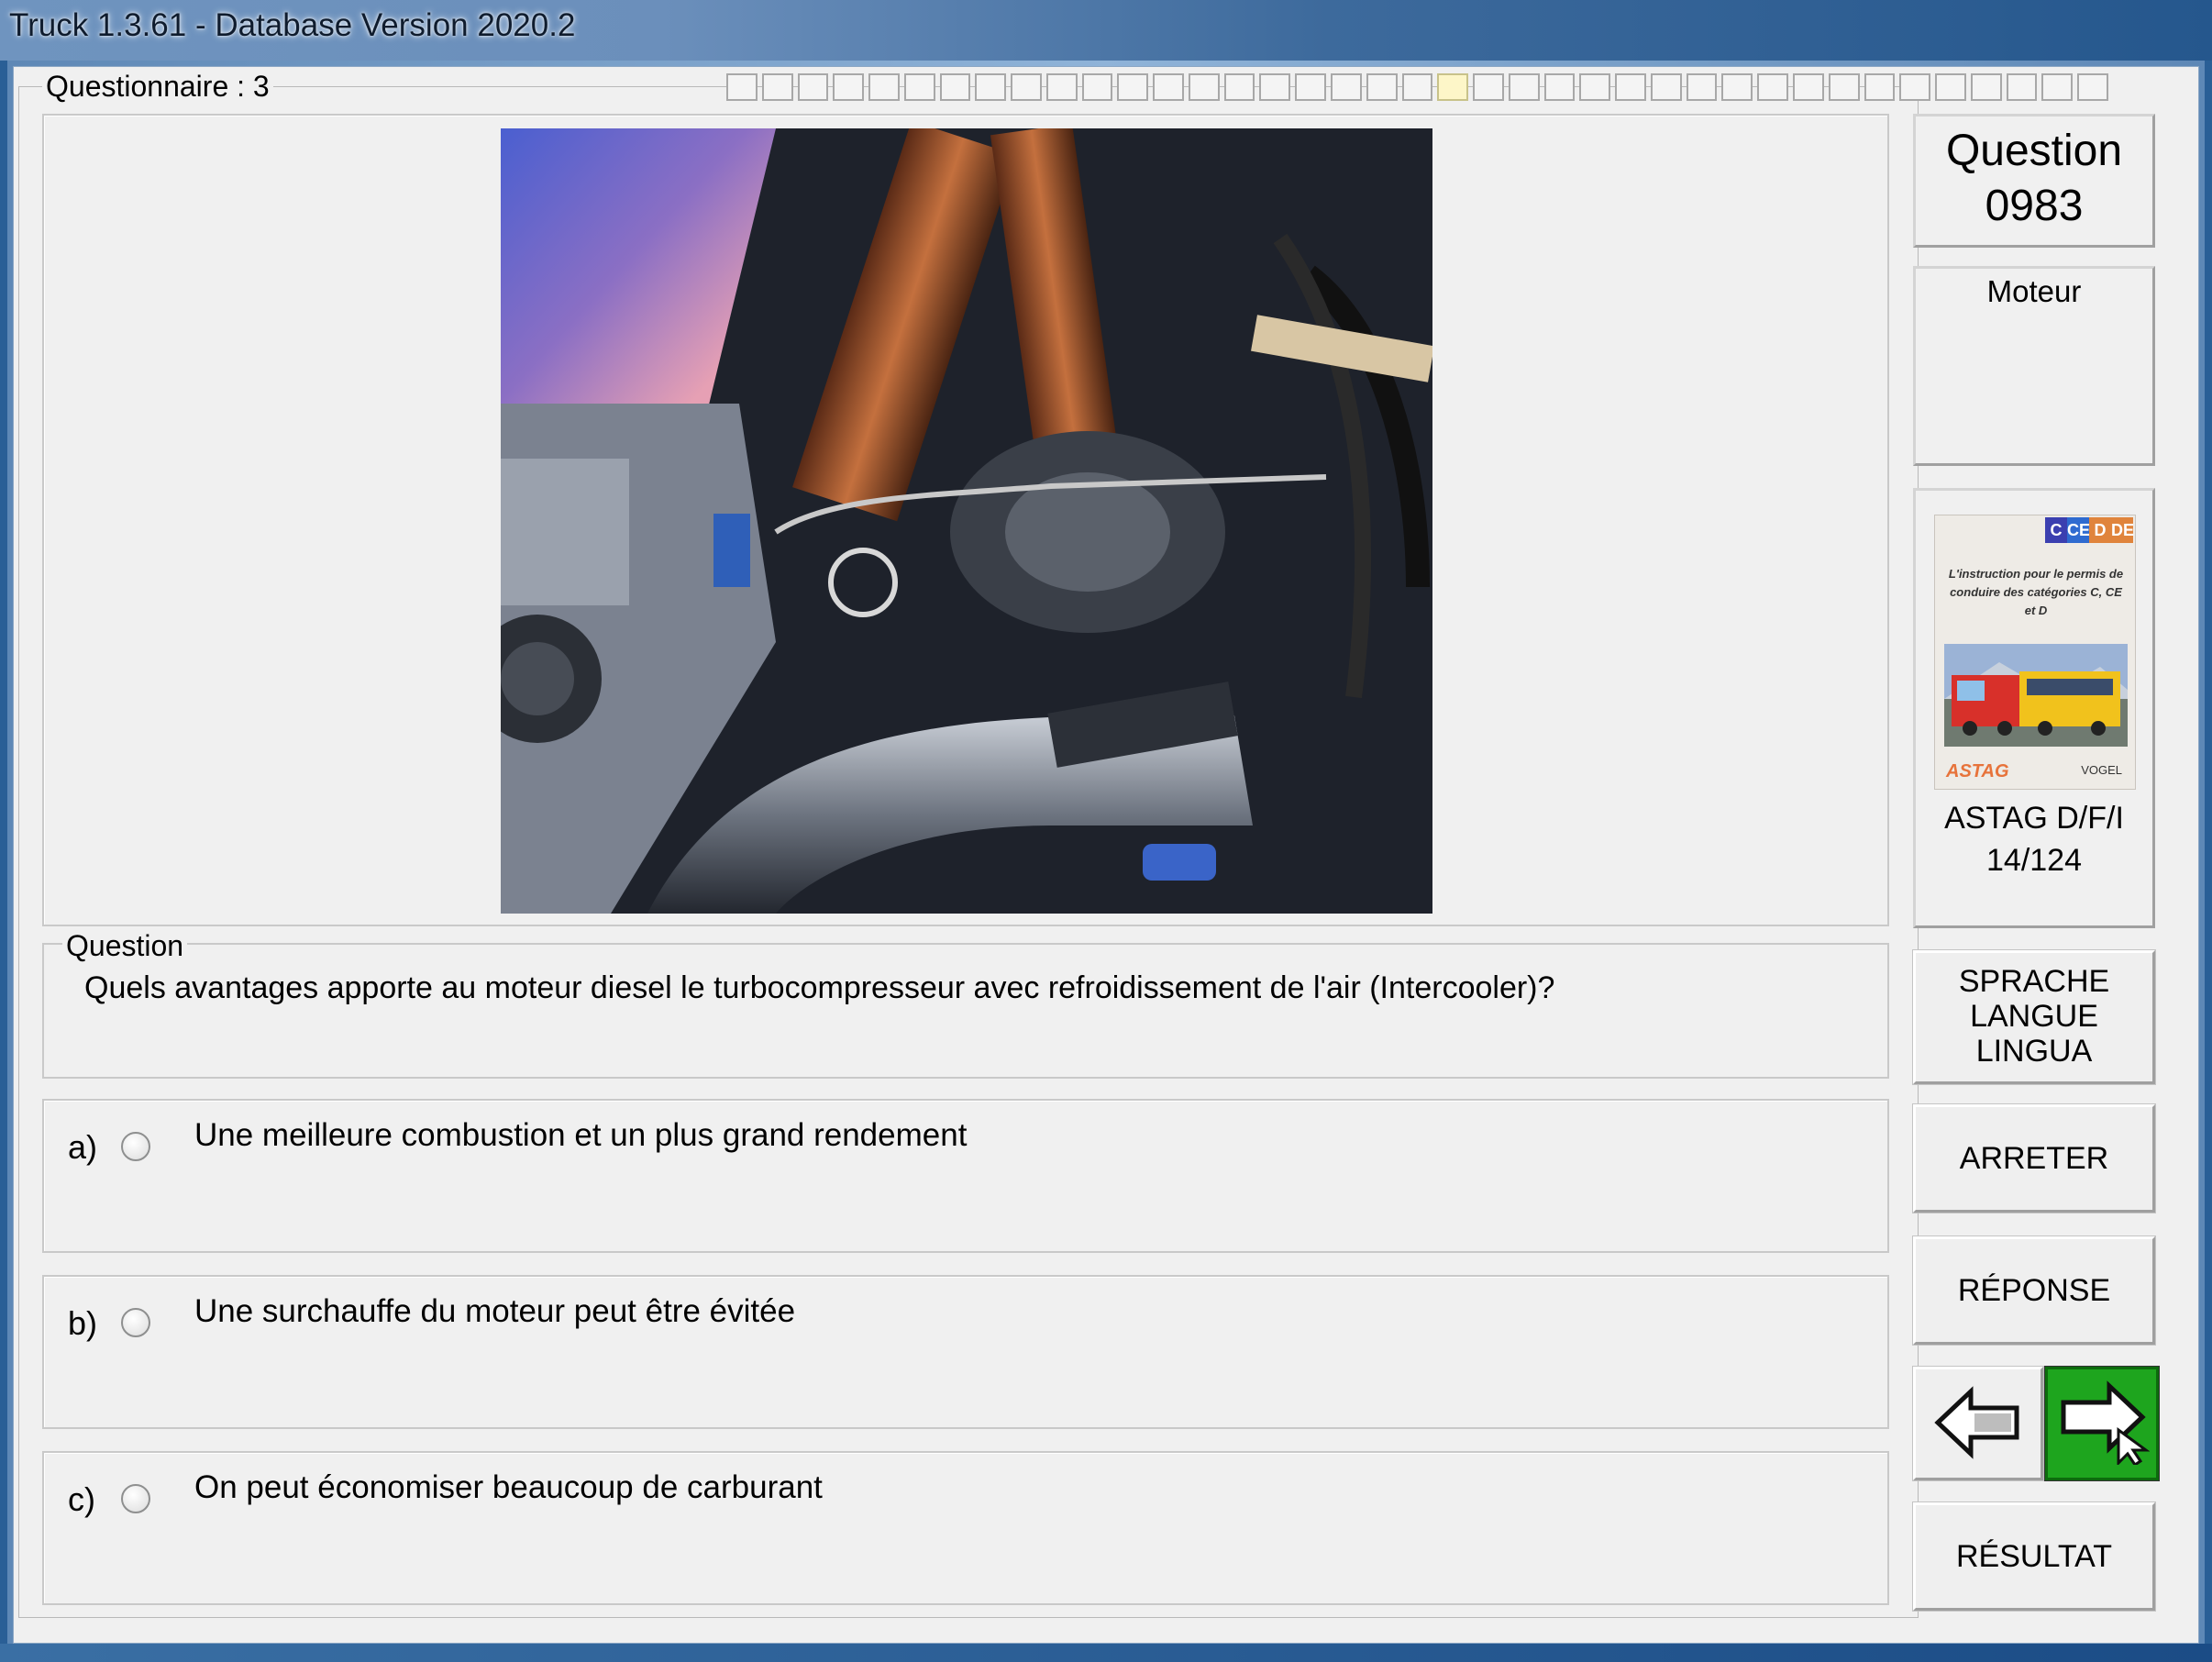 This screenshot has width=2212, height=1662. I want to click on stop-button: ARRETER, so click(2034, 1158).